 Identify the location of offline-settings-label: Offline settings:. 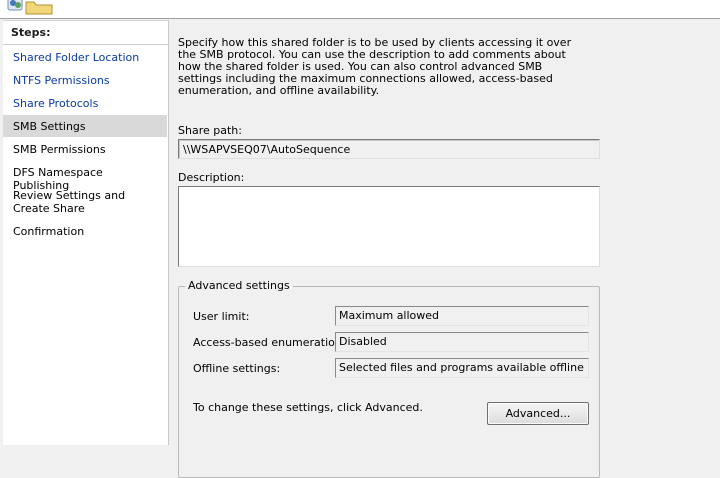
(237, 368).